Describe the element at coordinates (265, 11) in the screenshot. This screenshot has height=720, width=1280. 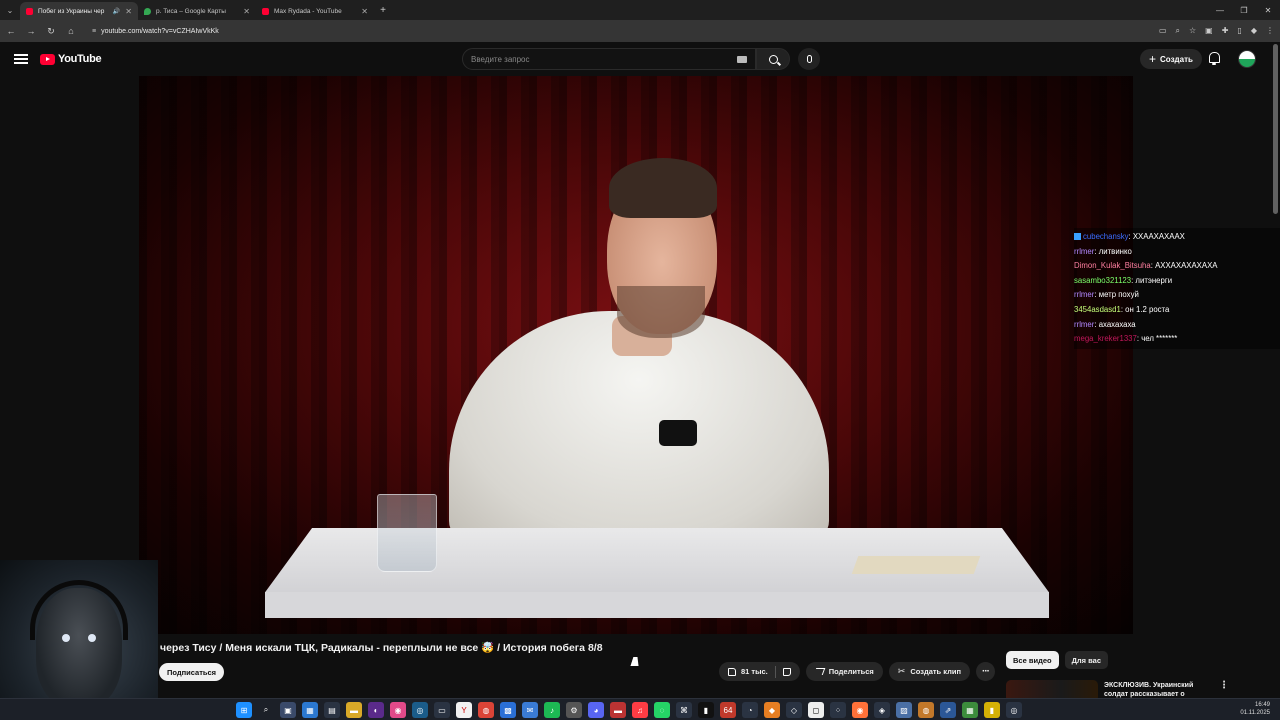
I see `youtube-favicon-icon` at that location.